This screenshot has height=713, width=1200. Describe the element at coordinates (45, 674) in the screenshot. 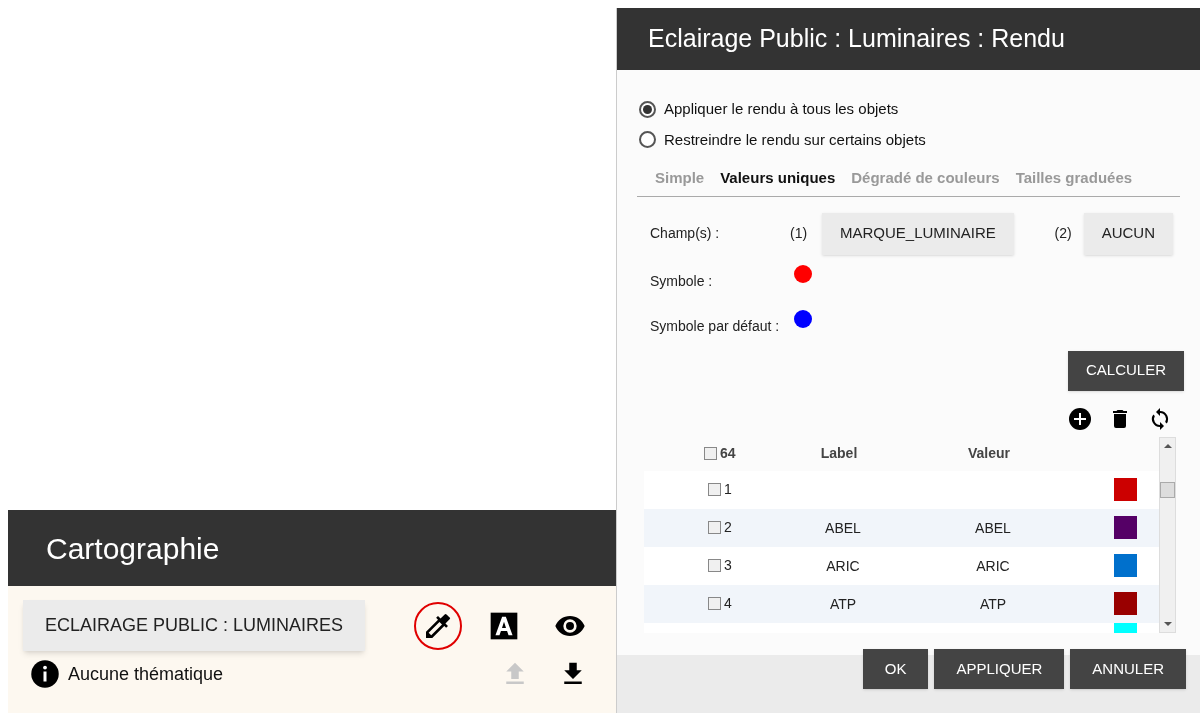

I see `info-icon` at that location.